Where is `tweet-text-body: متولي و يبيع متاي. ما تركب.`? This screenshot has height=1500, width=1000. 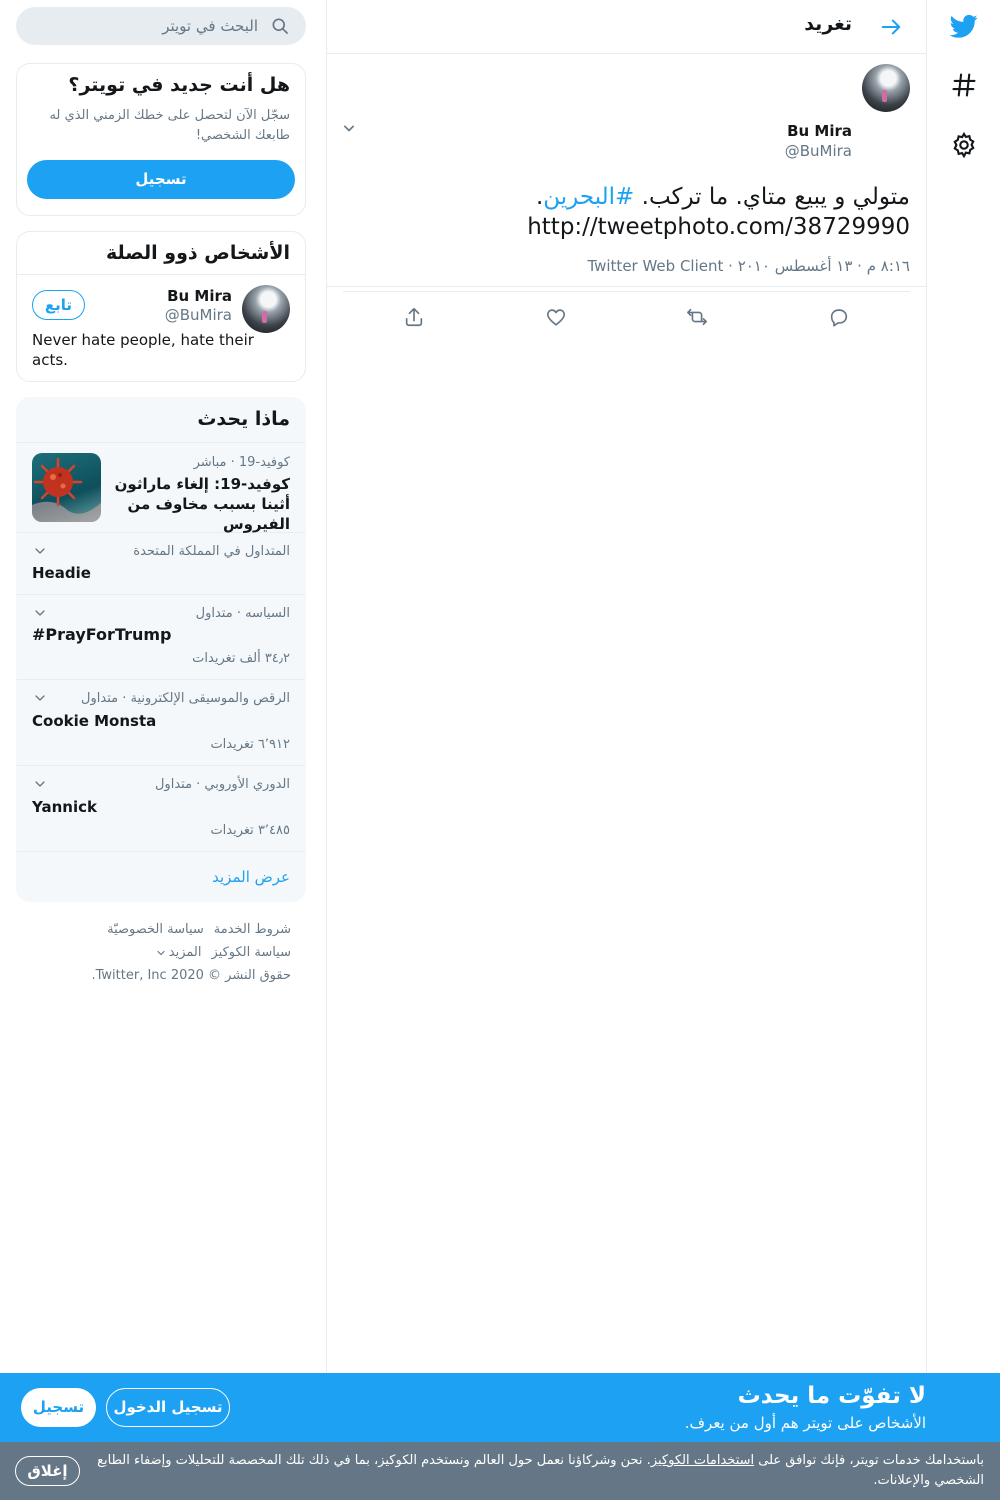
tweet-text-body: متولي و يبيع متاي. ما تركب. is located at coordinates (772, 197).